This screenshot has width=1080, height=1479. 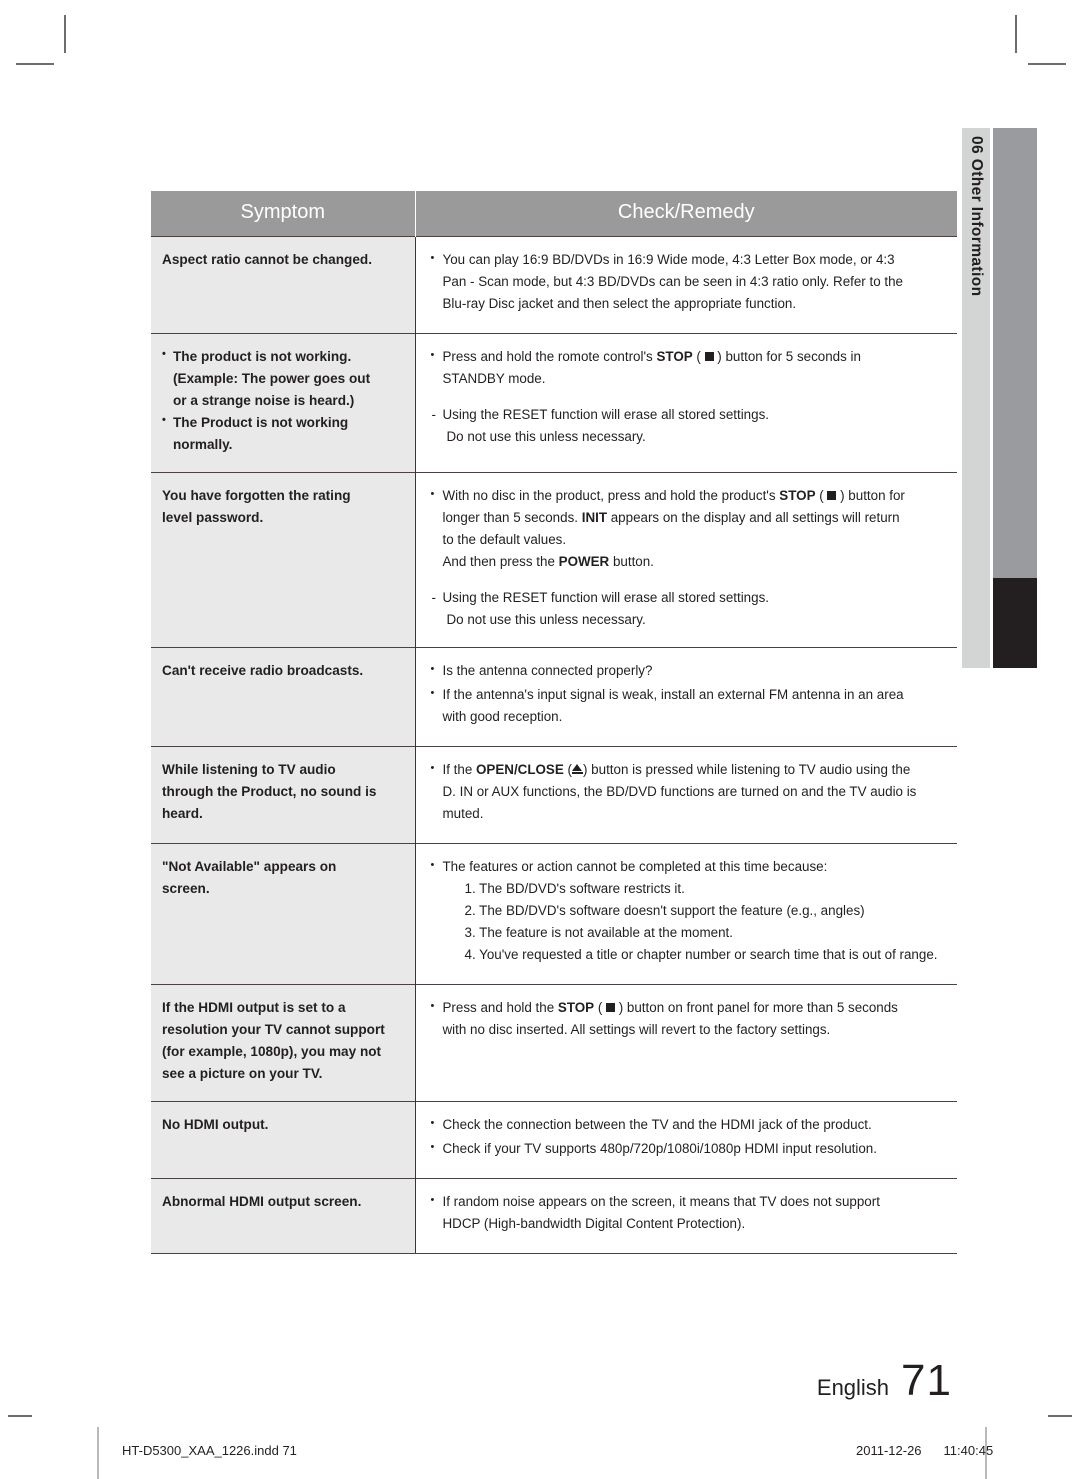 I want to click on symptom-bullet: The product is not working. (Example, so click(x=283, y=379).